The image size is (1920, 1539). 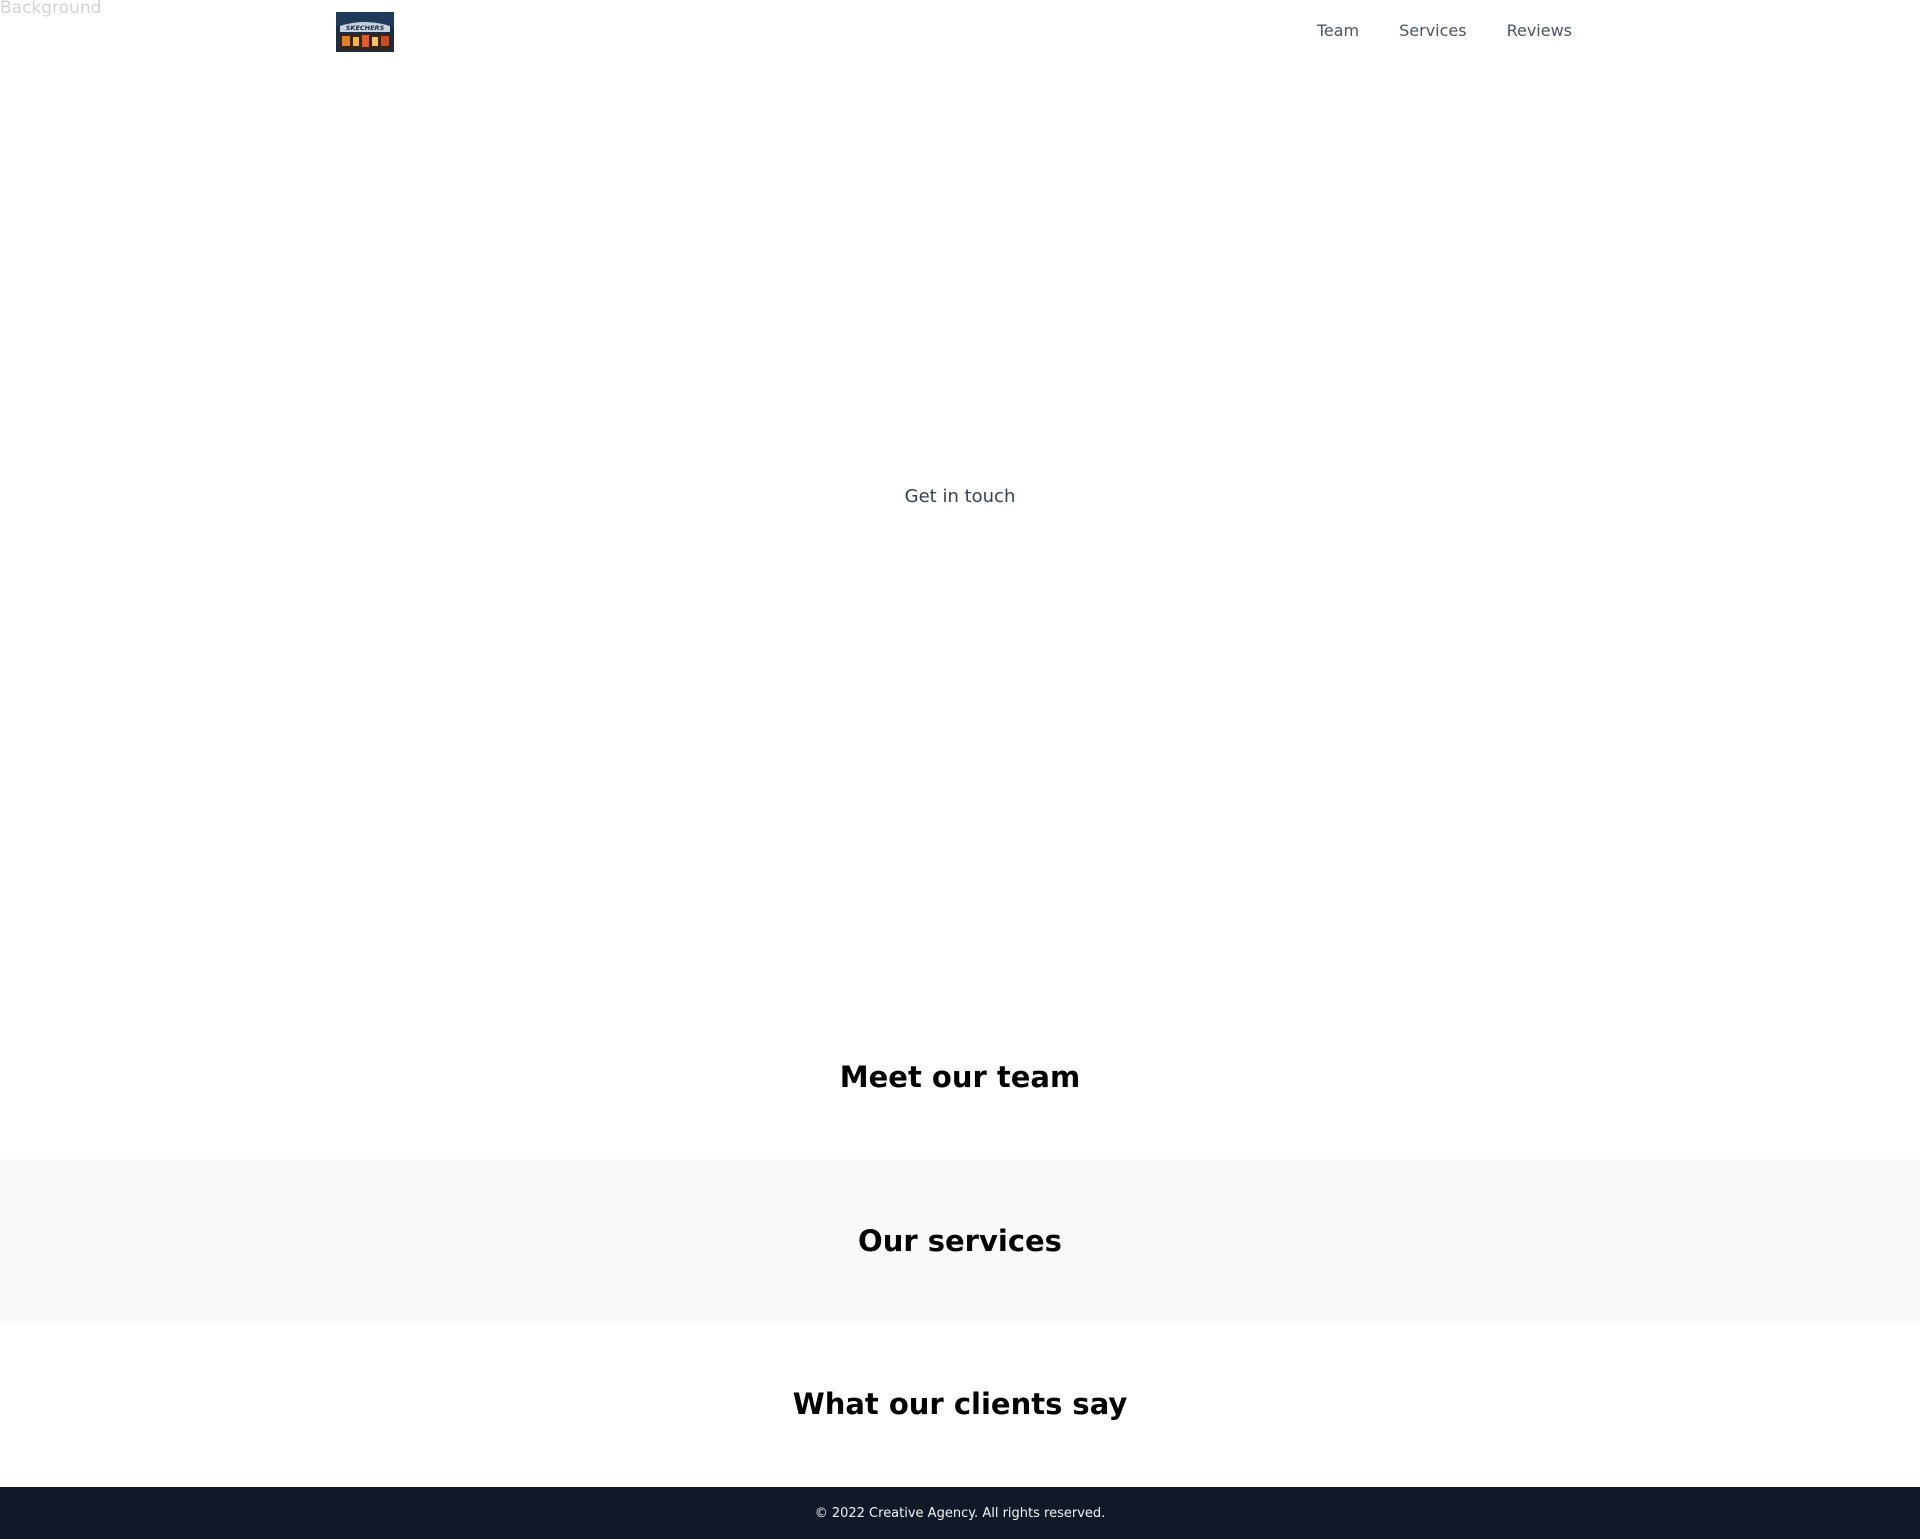 I want to click on reviews-section: What our clients say, so click(x=960, y=1405).